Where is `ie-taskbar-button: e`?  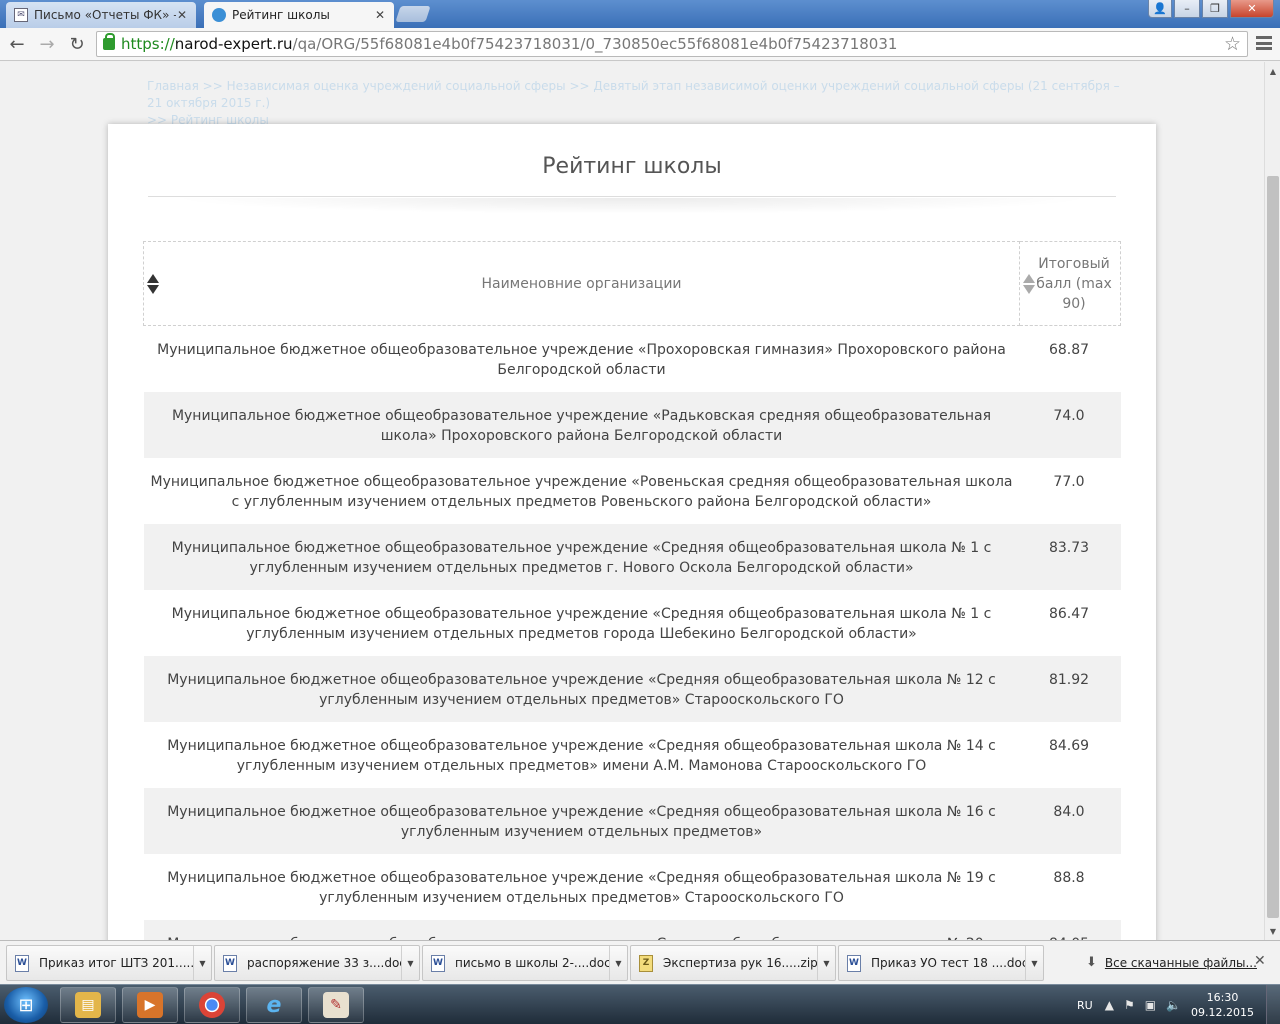
ie-taskbar-button: e is located at coordinates (274, 1005).